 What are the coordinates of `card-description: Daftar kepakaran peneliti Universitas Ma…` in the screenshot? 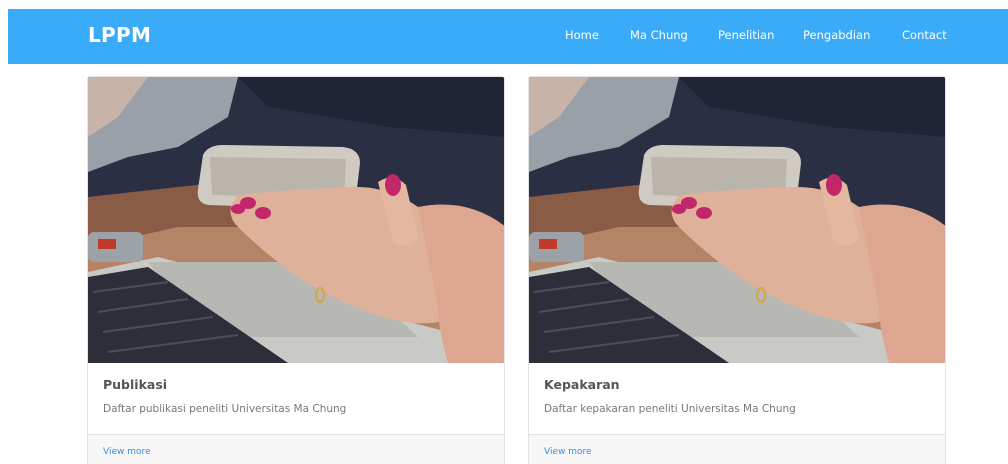 It's located at (670, 409).